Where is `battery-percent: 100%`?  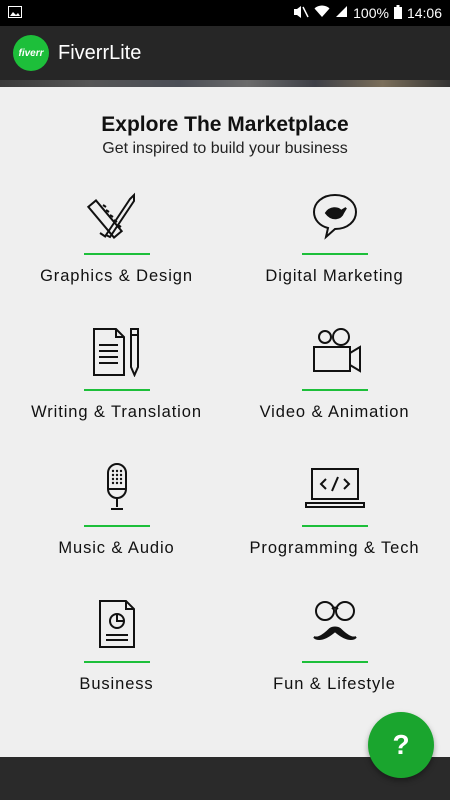
battery-percent: 100% is located at coordinates (371, 13).